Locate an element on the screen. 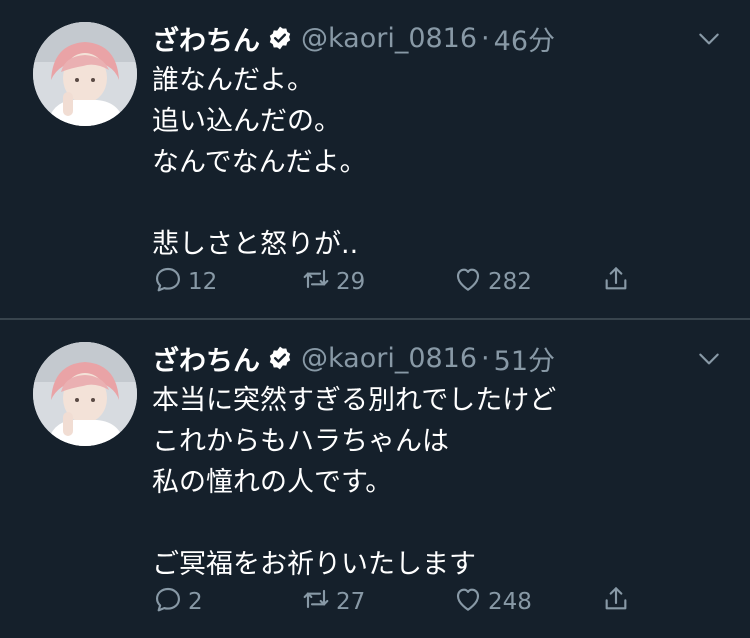 Image resolution: width=750 pixels, height=638 pixels. reply-button: 2 is located at coordinates (177, 602).